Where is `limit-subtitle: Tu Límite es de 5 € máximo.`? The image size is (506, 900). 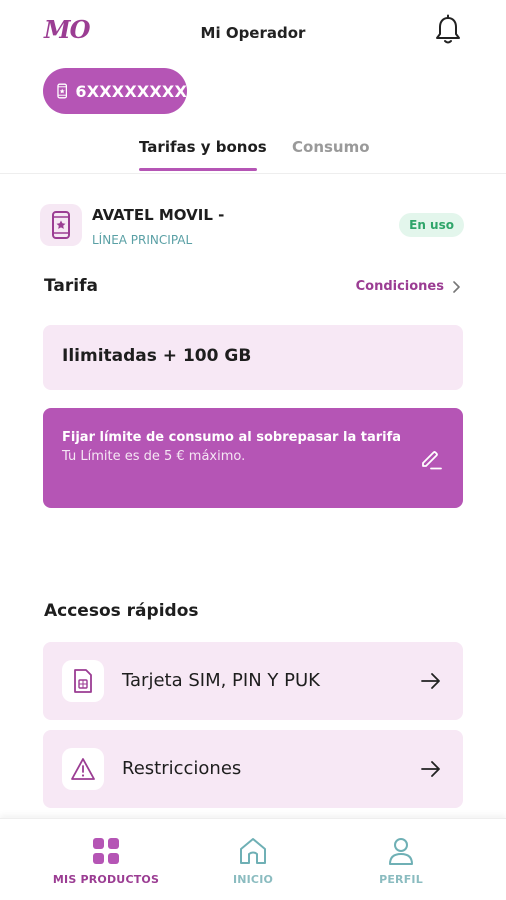
limit-subtitle: Tu Límite es de 5 € máximo. is located at coordinates (154, 456).